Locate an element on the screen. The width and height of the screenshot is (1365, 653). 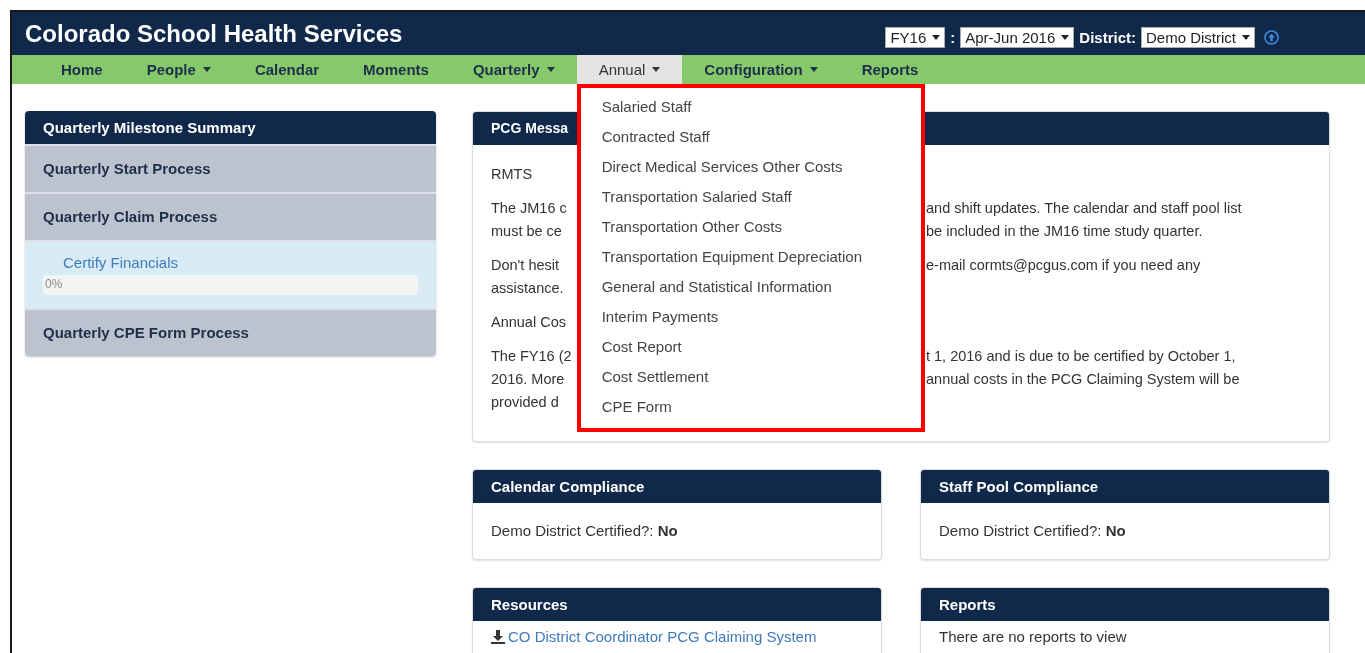
app-title: Colorado School Health Services is located at coordinates (214, 33).